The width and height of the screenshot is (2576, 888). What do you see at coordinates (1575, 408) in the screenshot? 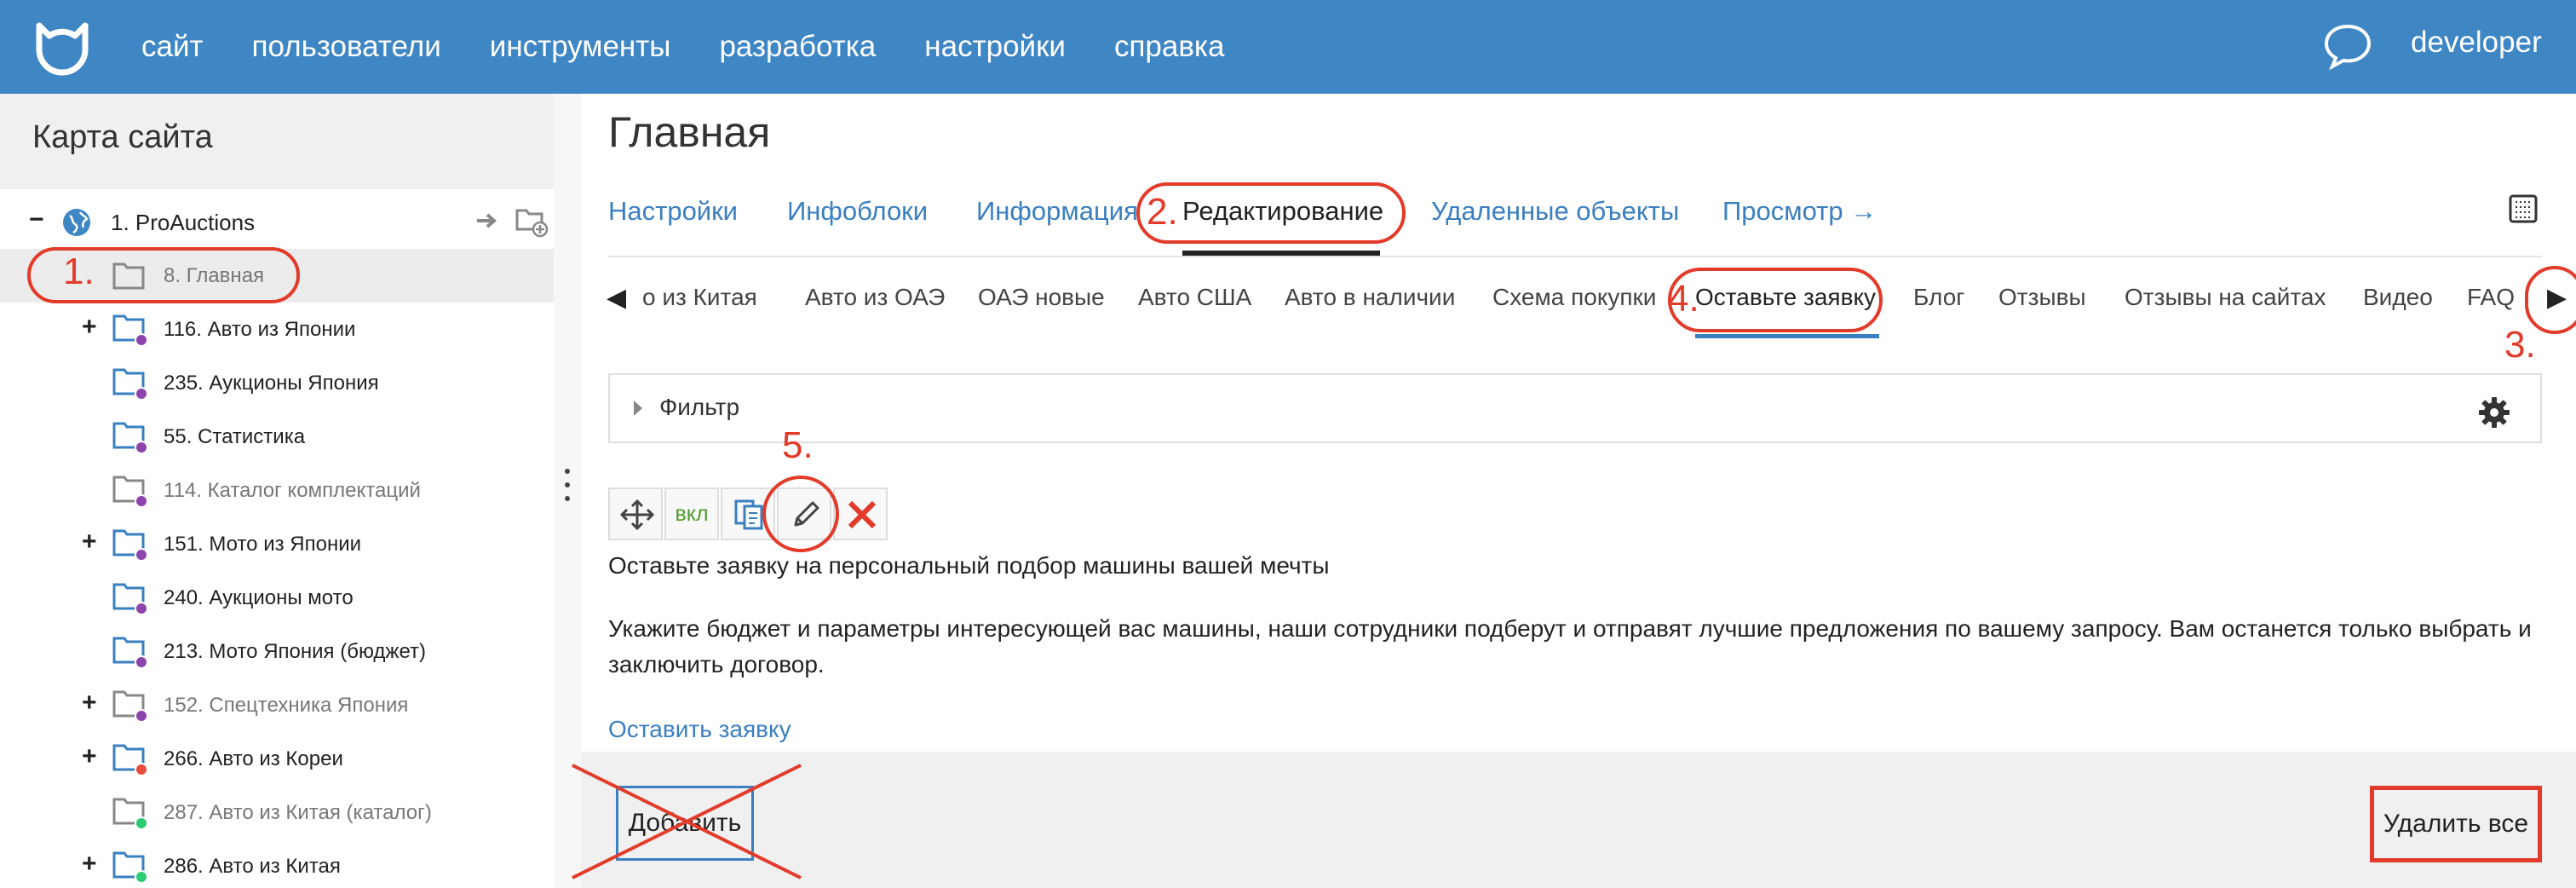
I see `filter-panel: Фильтр` at bounding box center [1575, 408].